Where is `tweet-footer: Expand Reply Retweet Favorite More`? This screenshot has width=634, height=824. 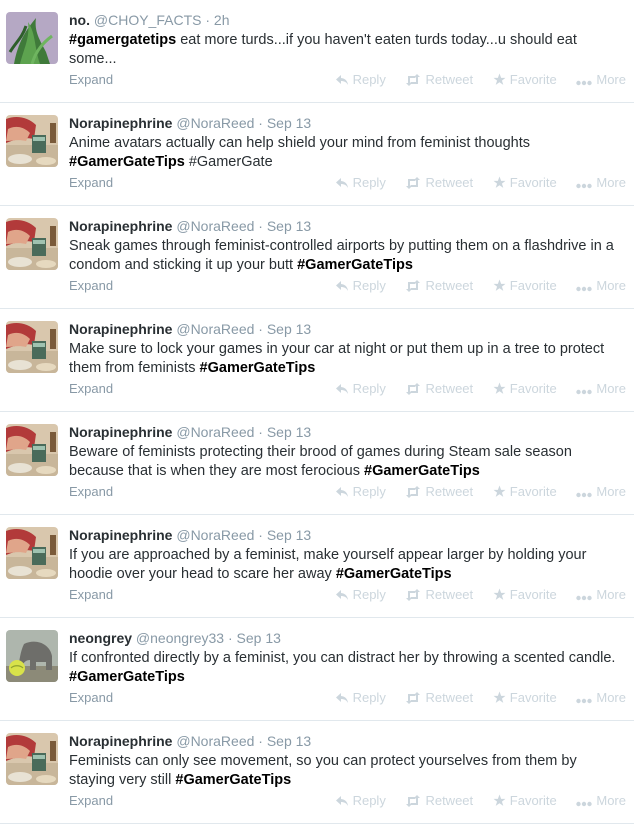 tweet-footer: Expand Reply Retweet Favorite More is located at coordinates (347, 493).